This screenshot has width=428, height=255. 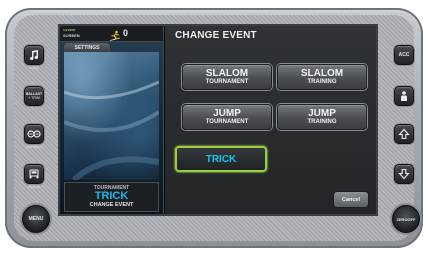 I want to click on arrow-up-icon, so click(x=404, y=134).